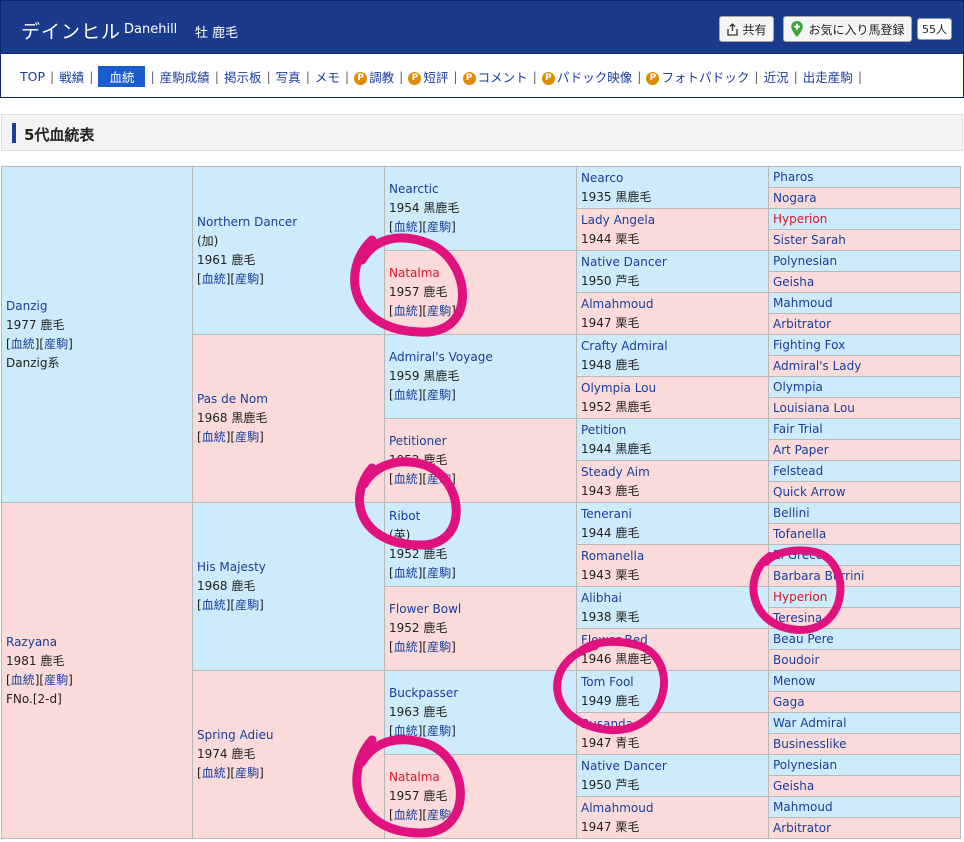 This screenshot has height=842, width=964. Describe the element at coordinates (428, 76) in the screenshot. I see `nav-item: P 短評` at that location.